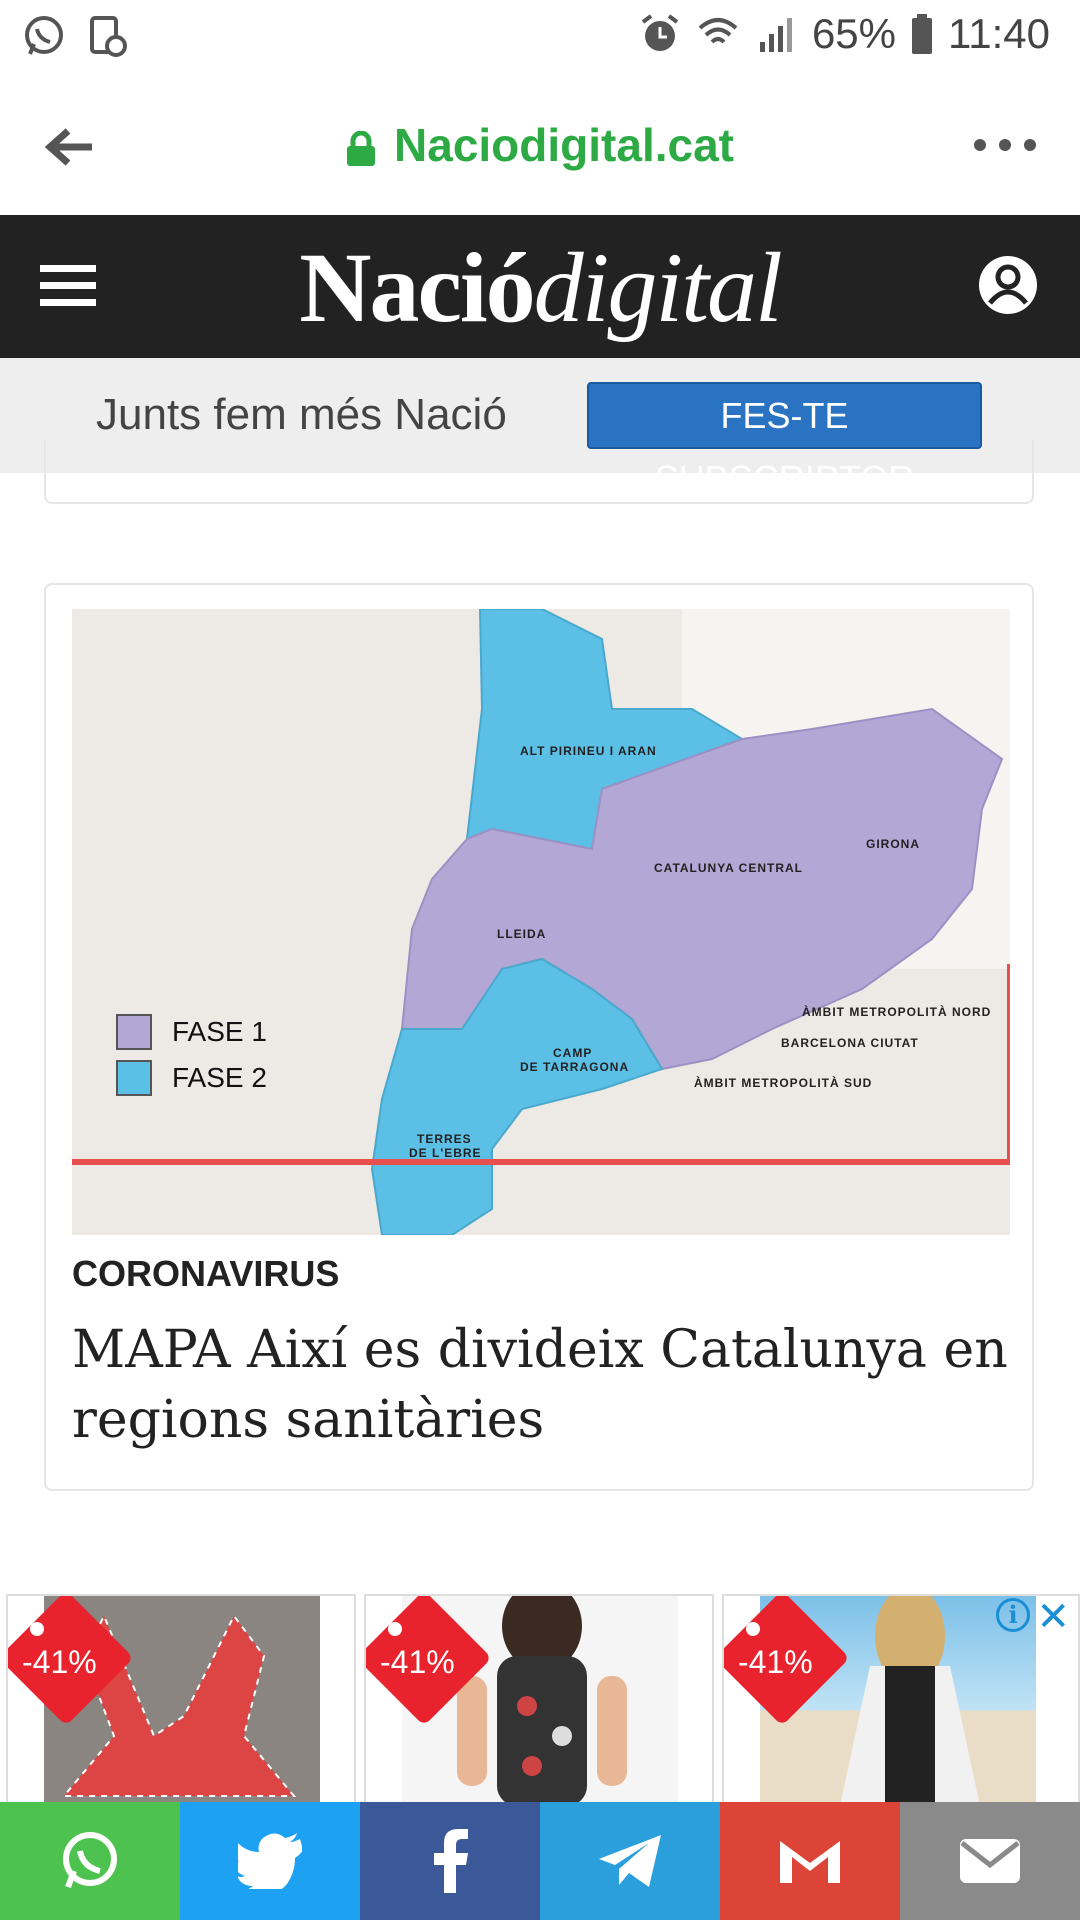 The image size is (1080, 1920). What do you see at coordinates (1005, 145) in the screenshot?
I see `more-icon` at bounding box center [1005, 145].